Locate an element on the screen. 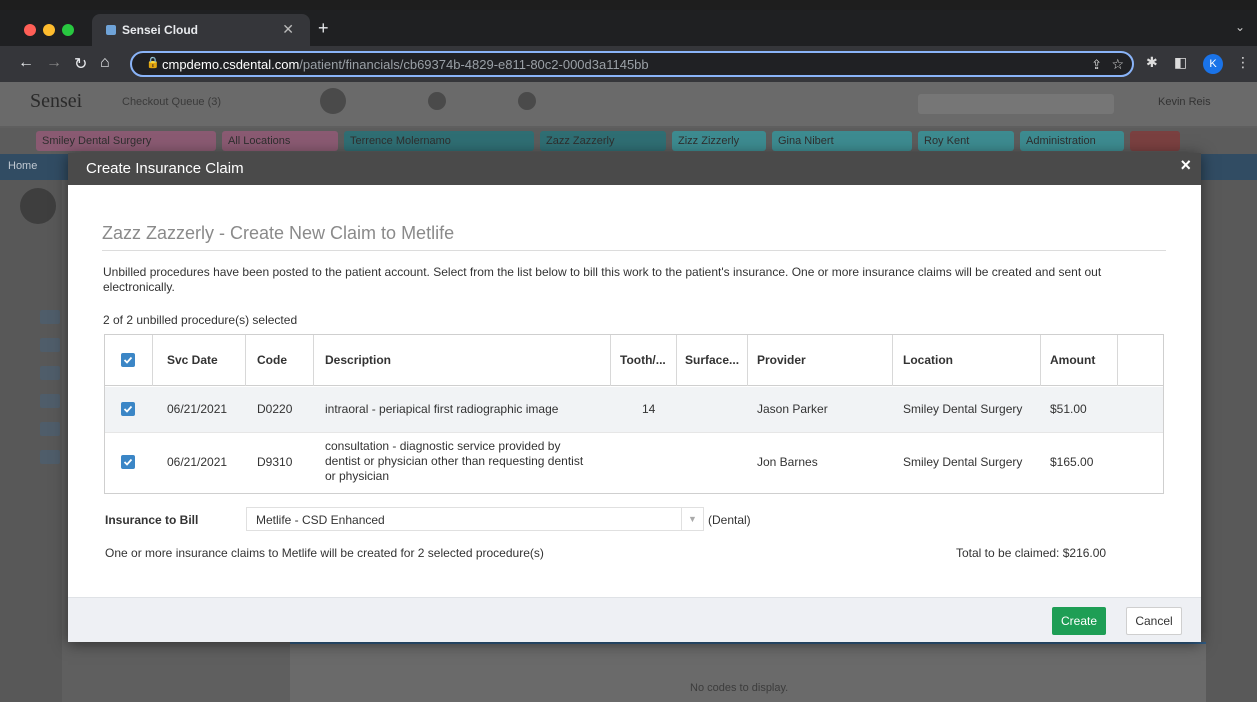 The height and width of the screenshot is (702, 1257). reload-icon: ↻ is located at coordinates (80, 64).